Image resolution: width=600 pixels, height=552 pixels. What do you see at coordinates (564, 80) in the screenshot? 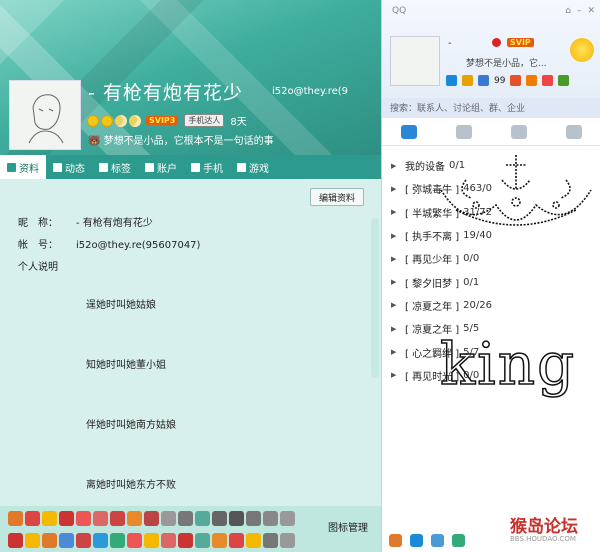
I see `browser-icon` at bounding box center [564, 80].